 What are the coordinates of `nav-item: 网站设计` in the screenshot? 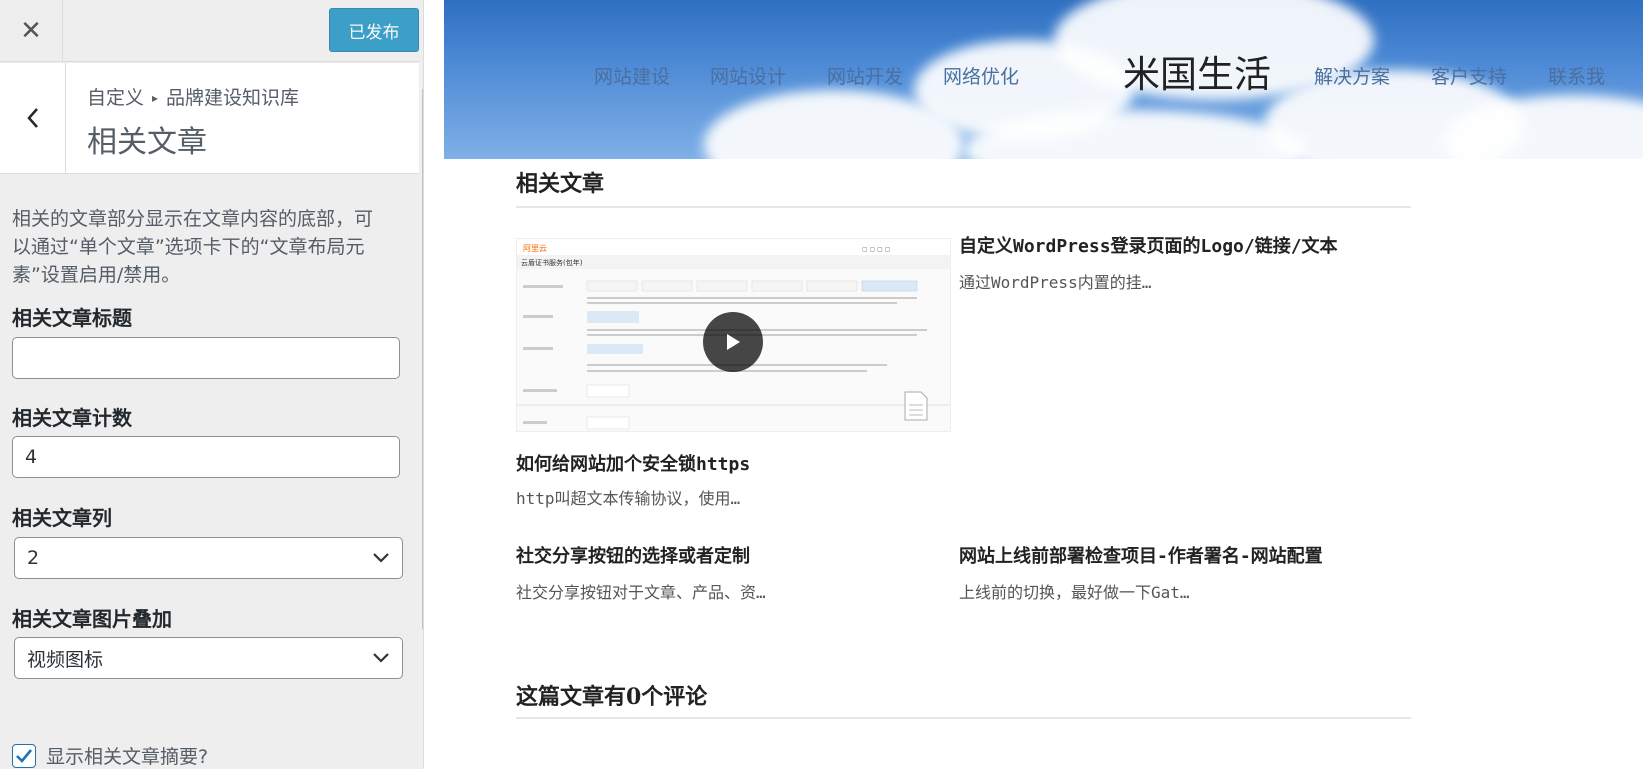 It's located at (748, 75).